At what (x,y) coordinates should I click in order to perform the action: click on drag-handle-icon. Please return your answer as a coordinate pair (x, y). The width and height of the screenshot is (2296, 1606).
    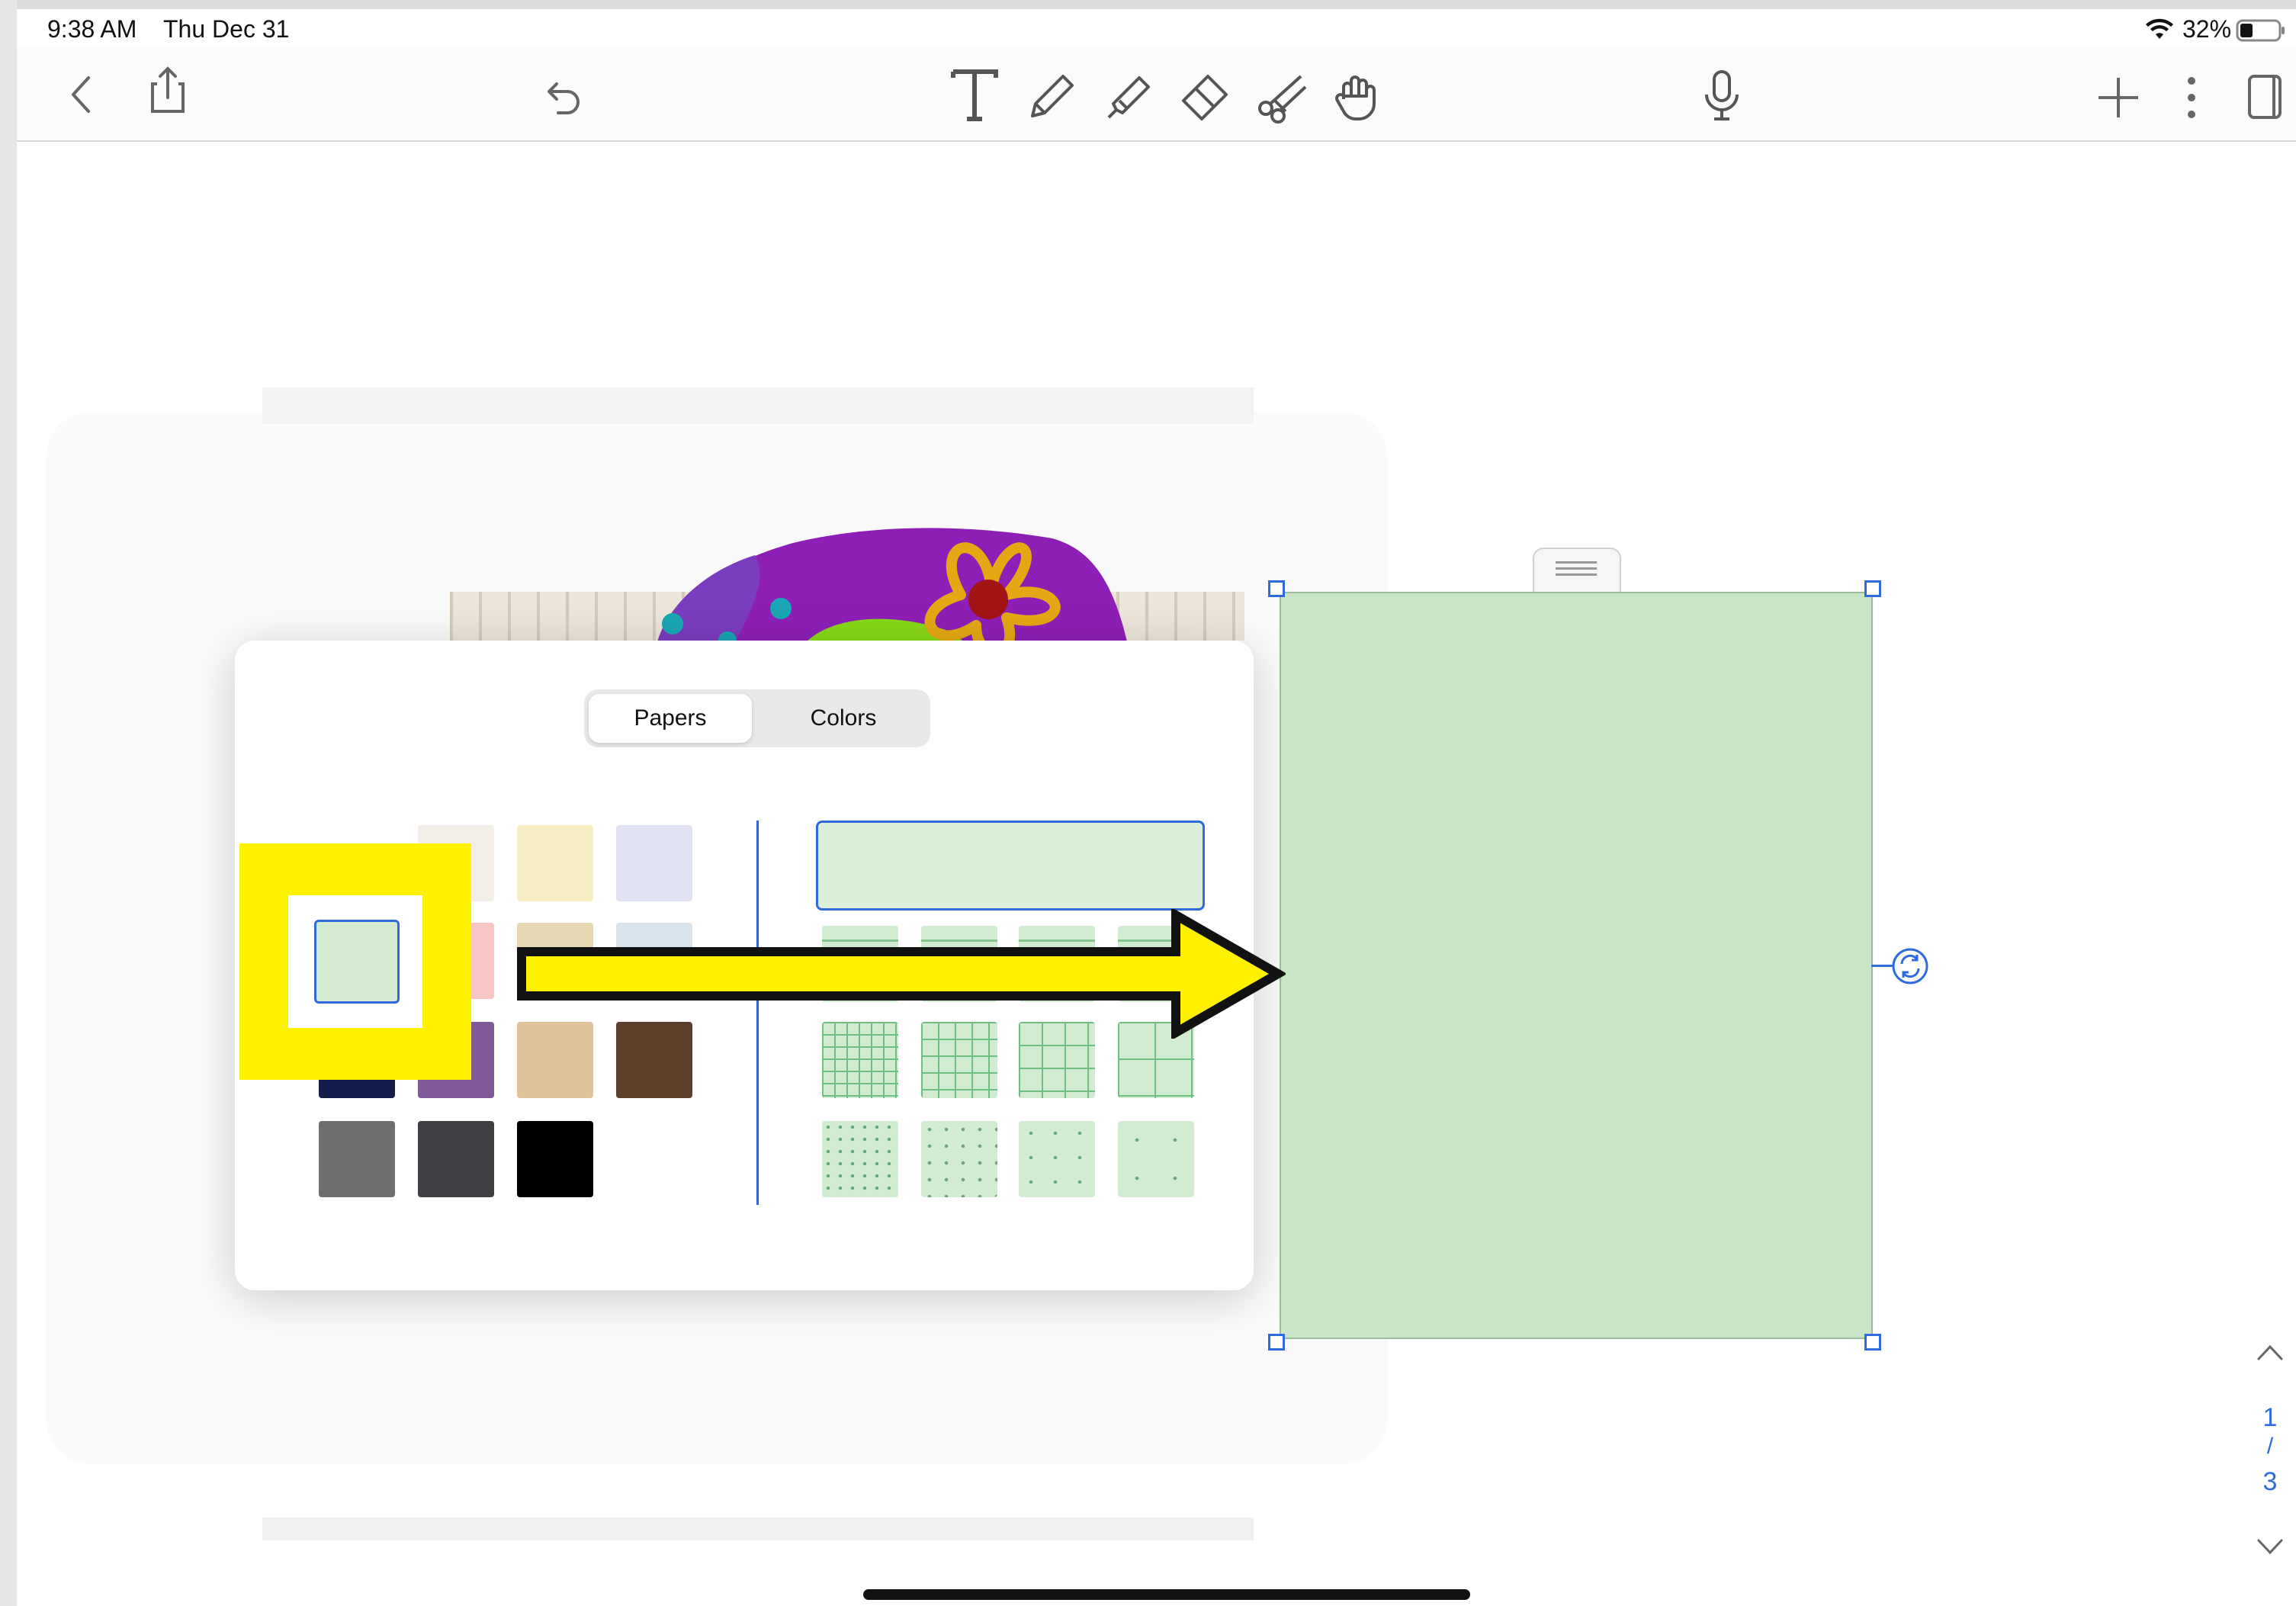
    Looking at the image, I should click on (1576, 569).